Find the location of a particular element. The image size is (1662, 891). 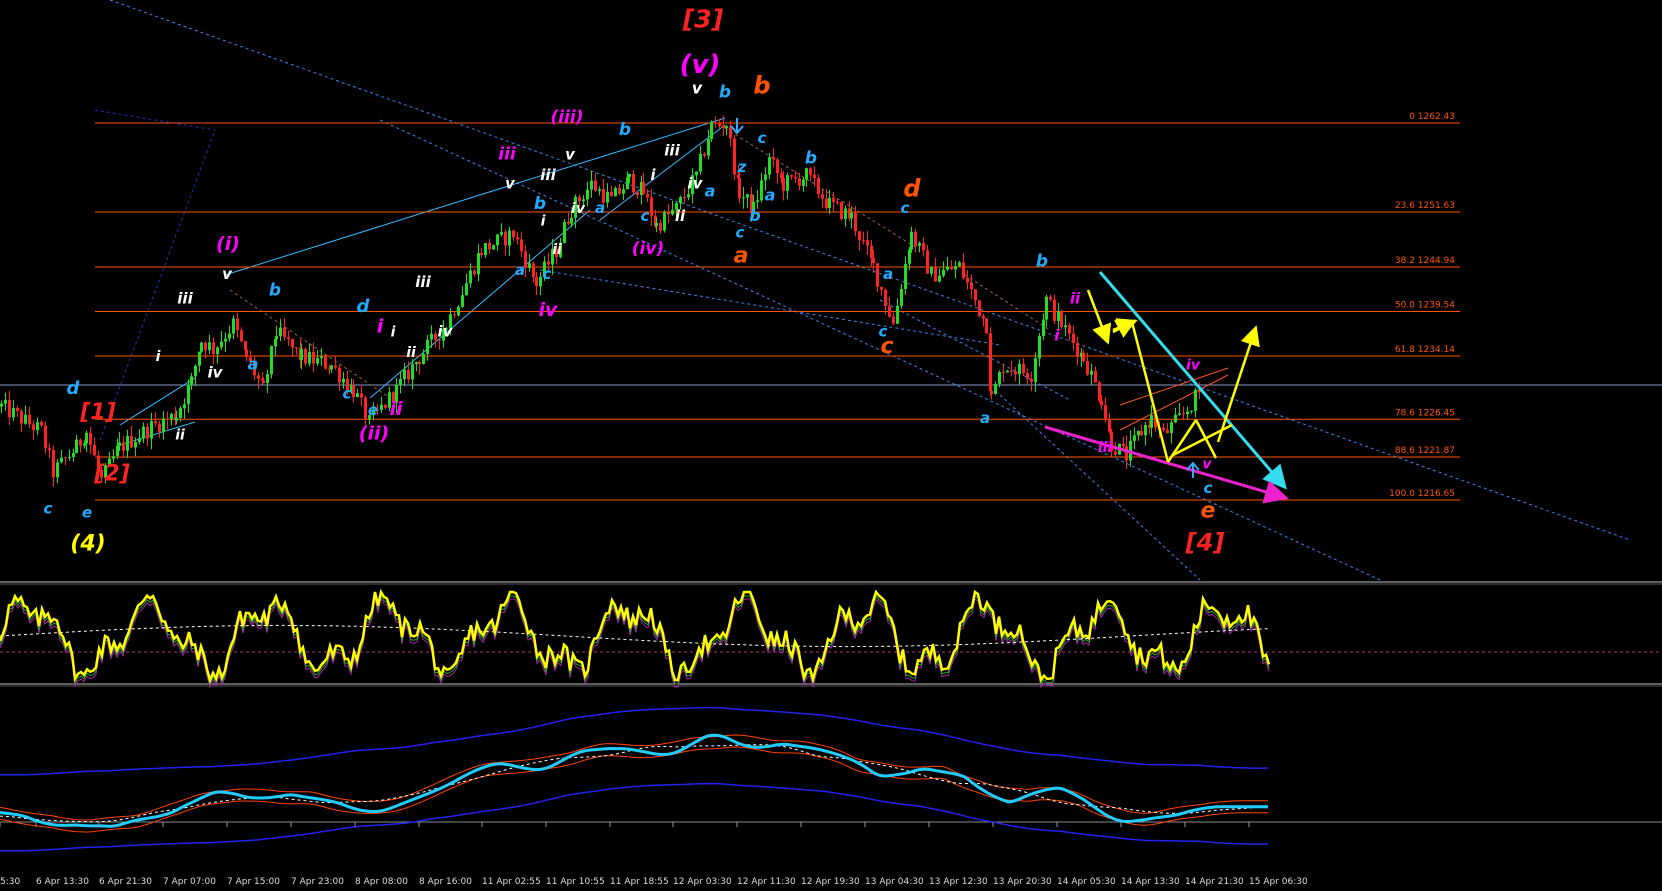

wave-label: d is located at coordinates (74, 388).